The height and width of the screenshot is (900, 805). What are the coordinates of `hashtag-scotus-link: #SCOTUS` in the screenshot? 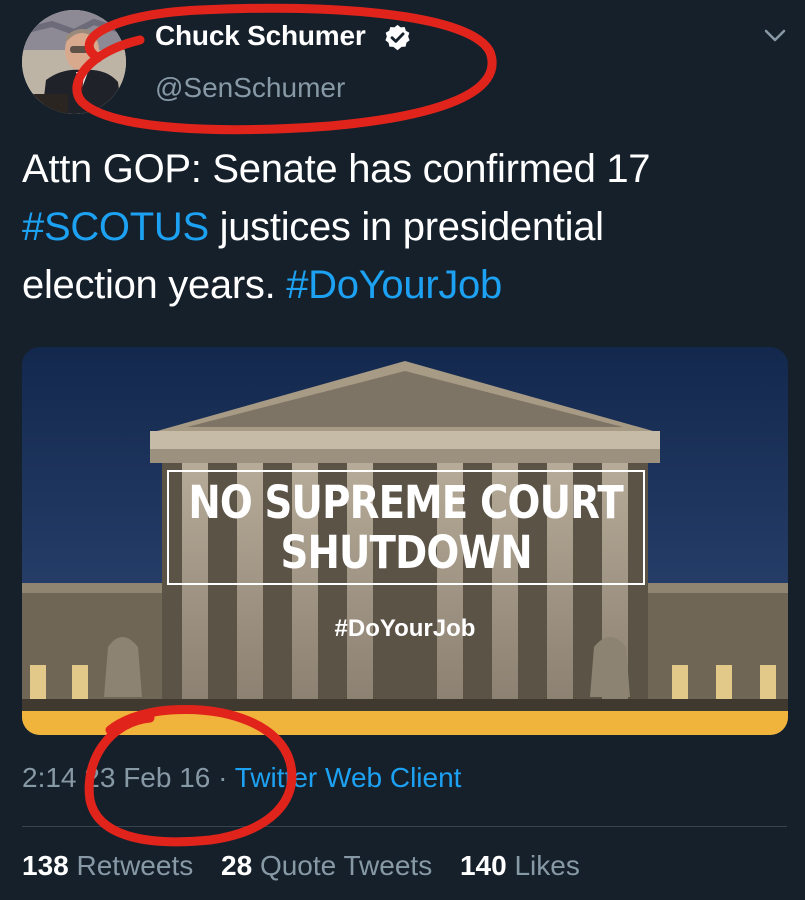 It's located at (115, 227).